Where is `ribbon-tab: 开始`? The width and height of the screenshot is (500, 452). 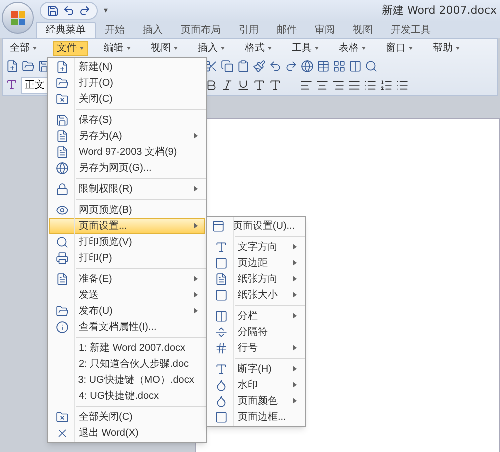 ribbon-tab: 开始 is located at coordinates (115, 30).